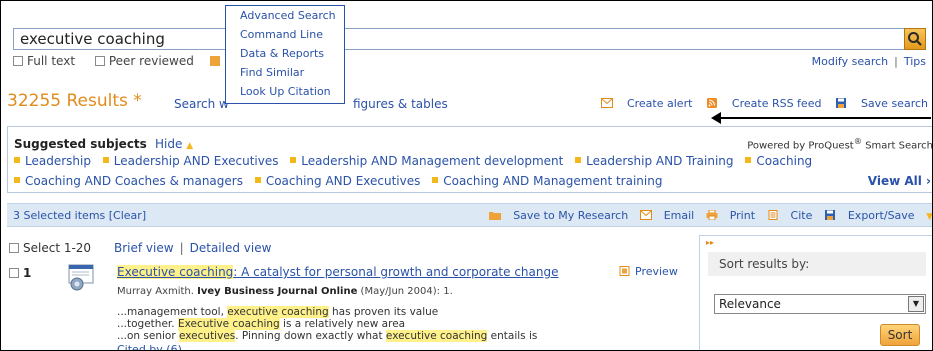 The height and width of the screenshot is (351, 933). What do you see at coordinates (400, 104) in the screenshot?
I see `figures-tables-link: figures & tables` at bounding box center [400, 104].